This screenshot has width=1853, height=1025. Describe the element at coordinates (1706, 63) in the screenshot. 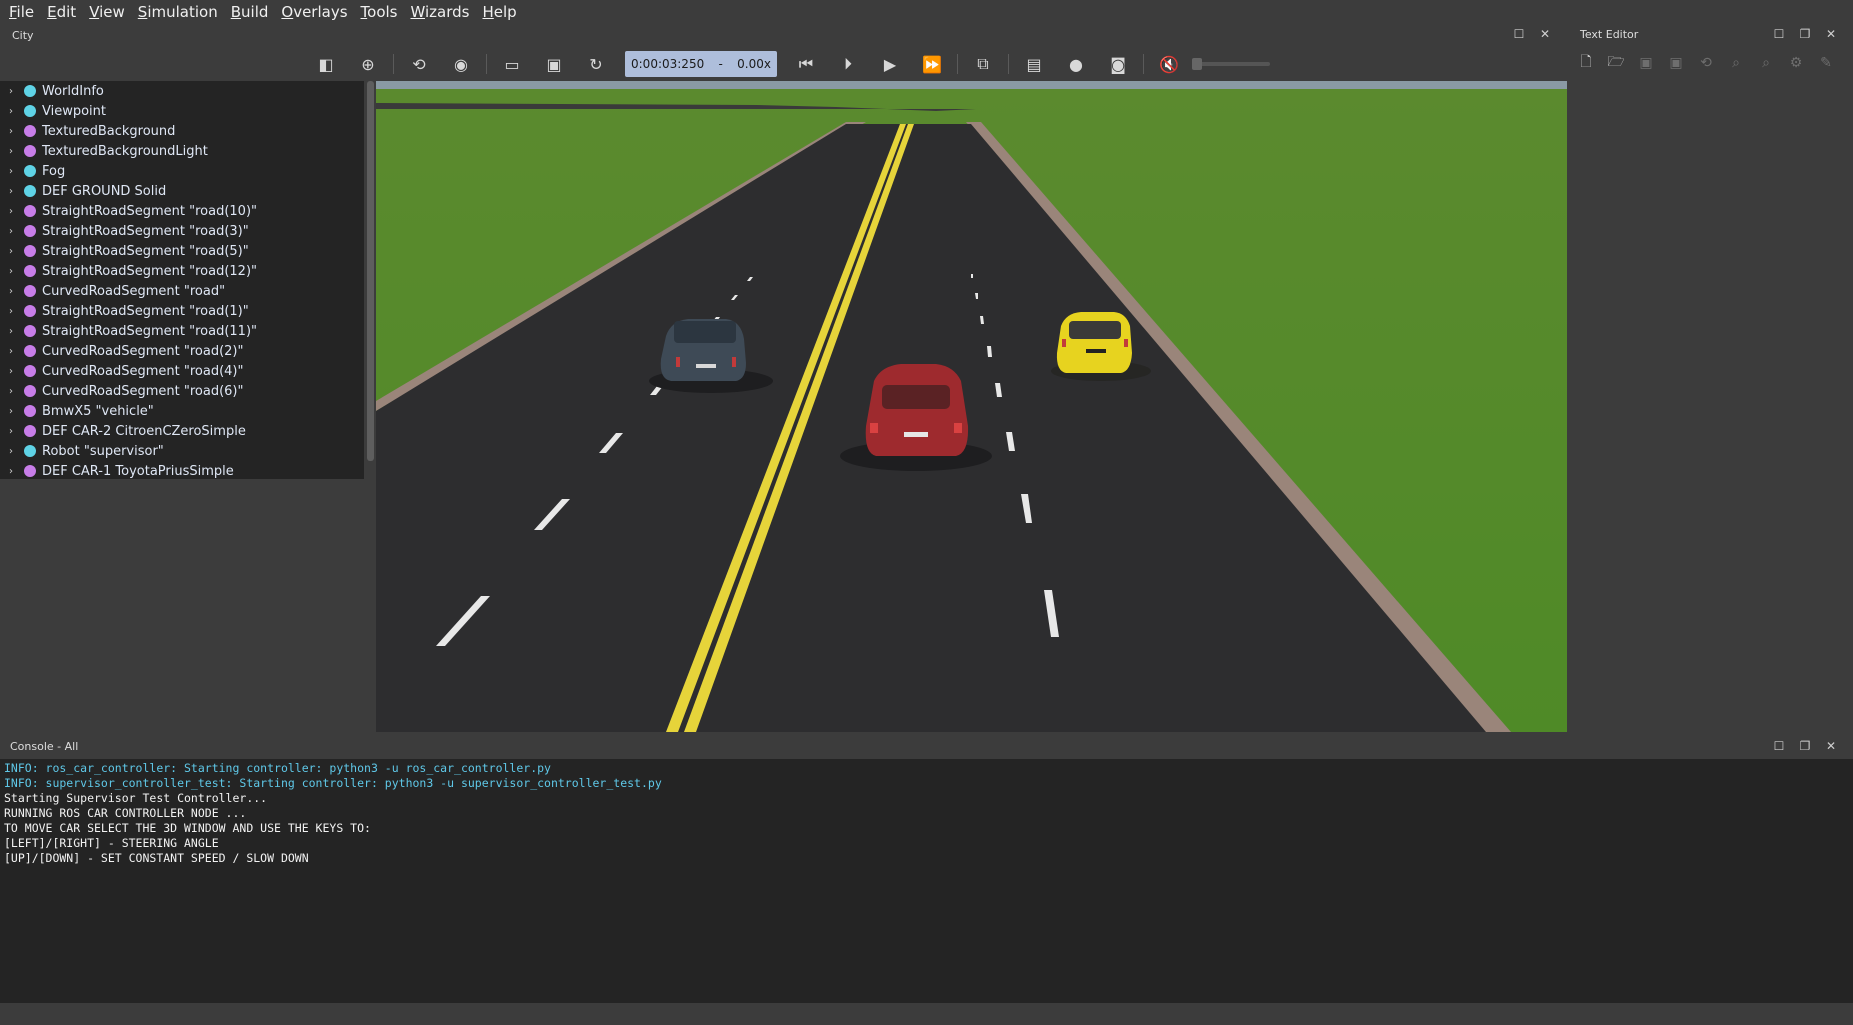

I see `revert-icon: ⟲` at that location.